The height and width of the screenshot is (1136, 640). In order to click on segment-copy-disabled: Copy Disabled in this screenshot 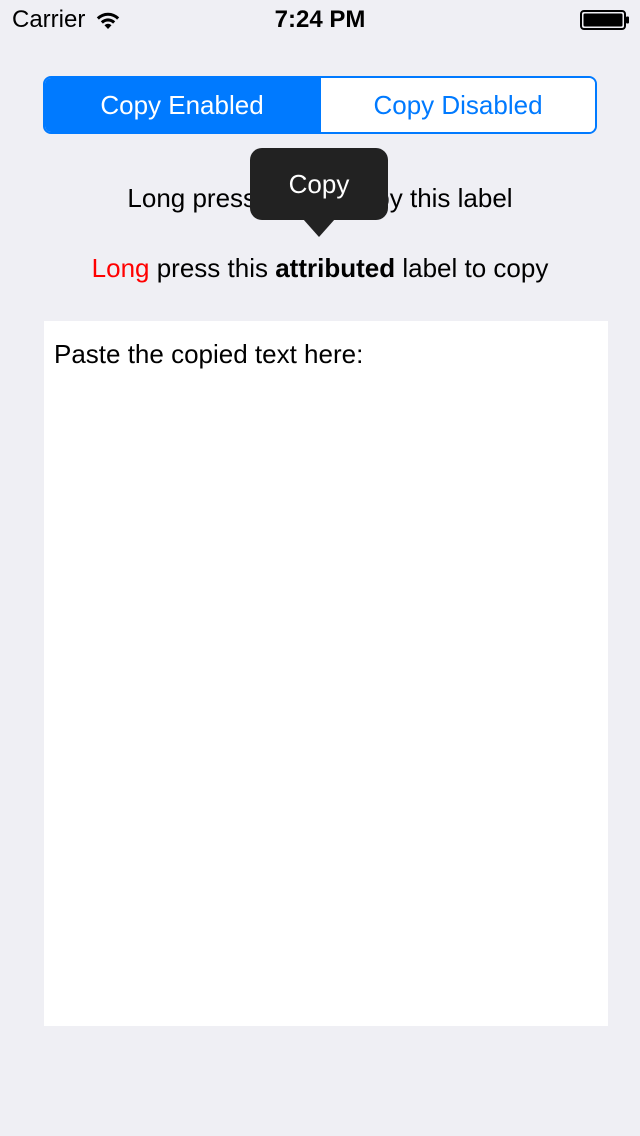, I will do `click(457, 105)`.